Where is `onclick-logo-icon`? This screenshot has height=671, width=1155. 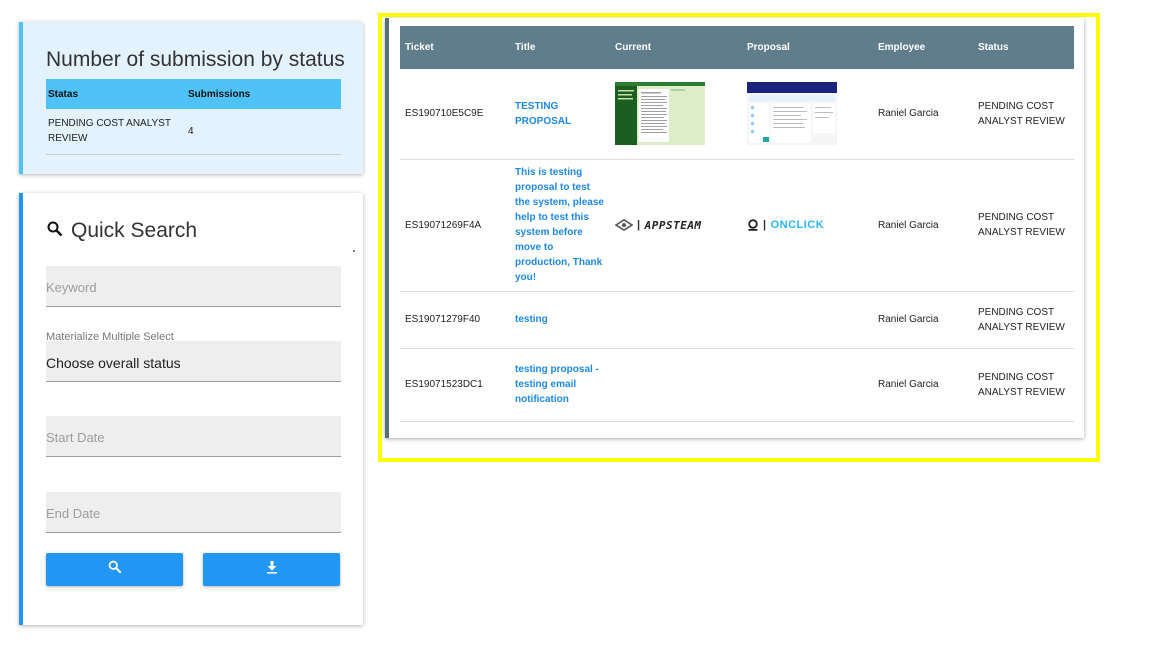
onclick-logo-icon is located at coordinates (753, 225).